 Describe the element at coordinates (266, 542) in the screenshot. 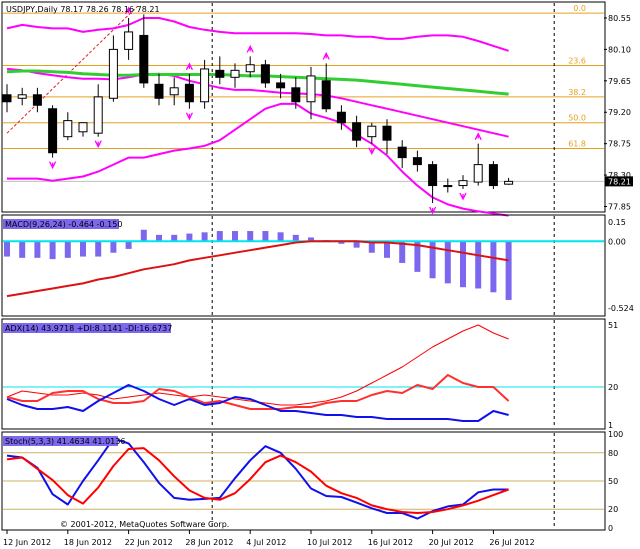

I see `time-tick-label-4: 4 Jul 2012` at that location.